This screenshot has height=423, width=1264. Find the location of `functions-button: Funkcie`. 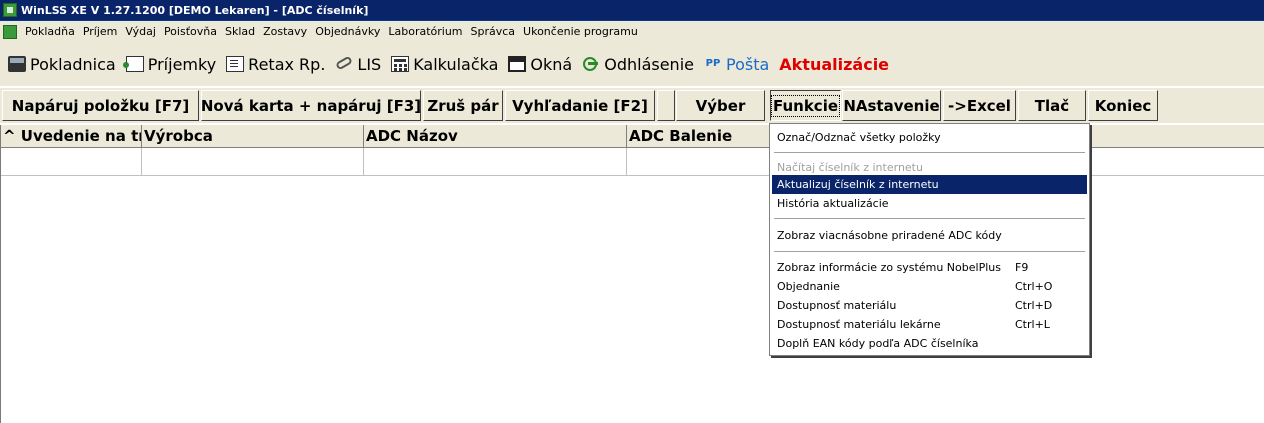

functions-button: Funkcie is located at coordinates (805, 105).